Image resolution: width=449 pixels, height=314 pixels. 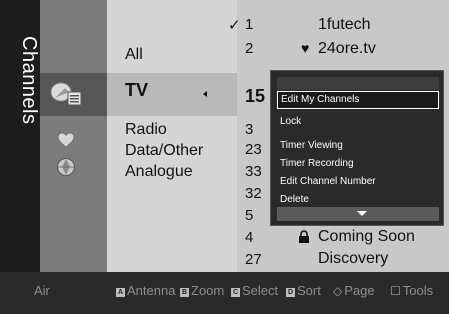 What do you see at coordinates (29, 80) in the screenshot?
I see `screen-title: Channels` at bounding box center [29, 80].